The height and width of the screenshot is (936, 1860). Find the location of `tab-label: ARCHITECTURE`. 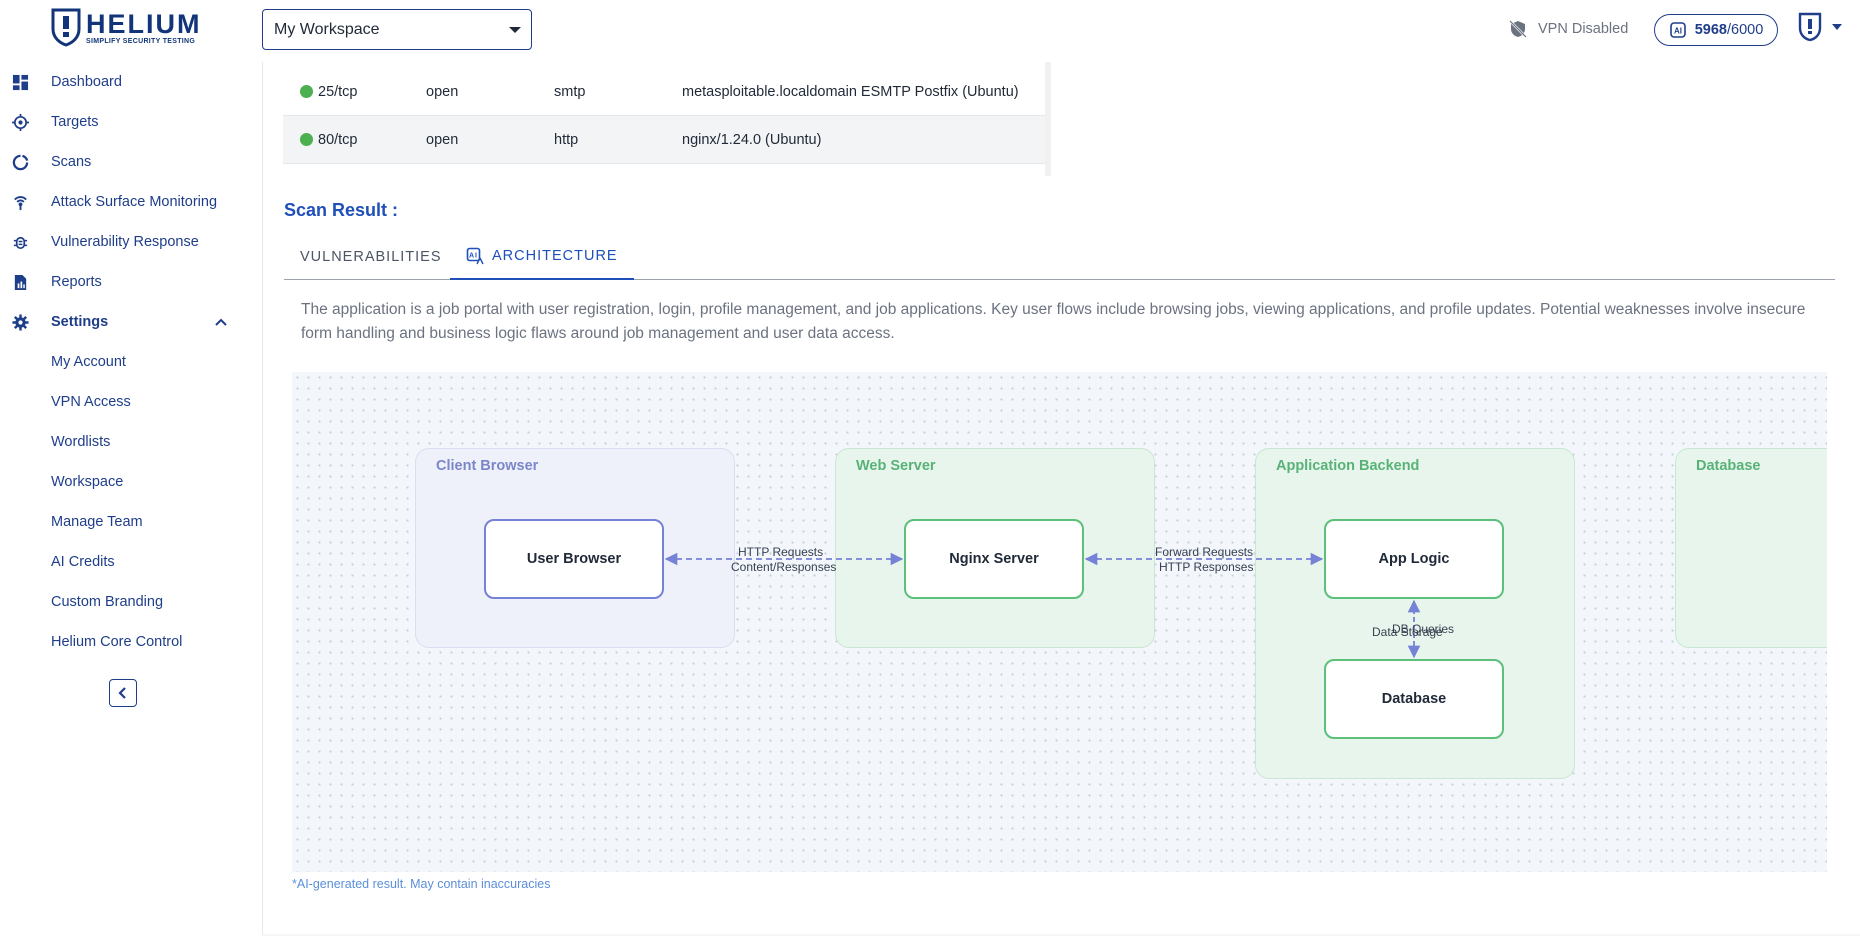

tab-label: ARCHITECTURE is located at coordinates (555, 256).